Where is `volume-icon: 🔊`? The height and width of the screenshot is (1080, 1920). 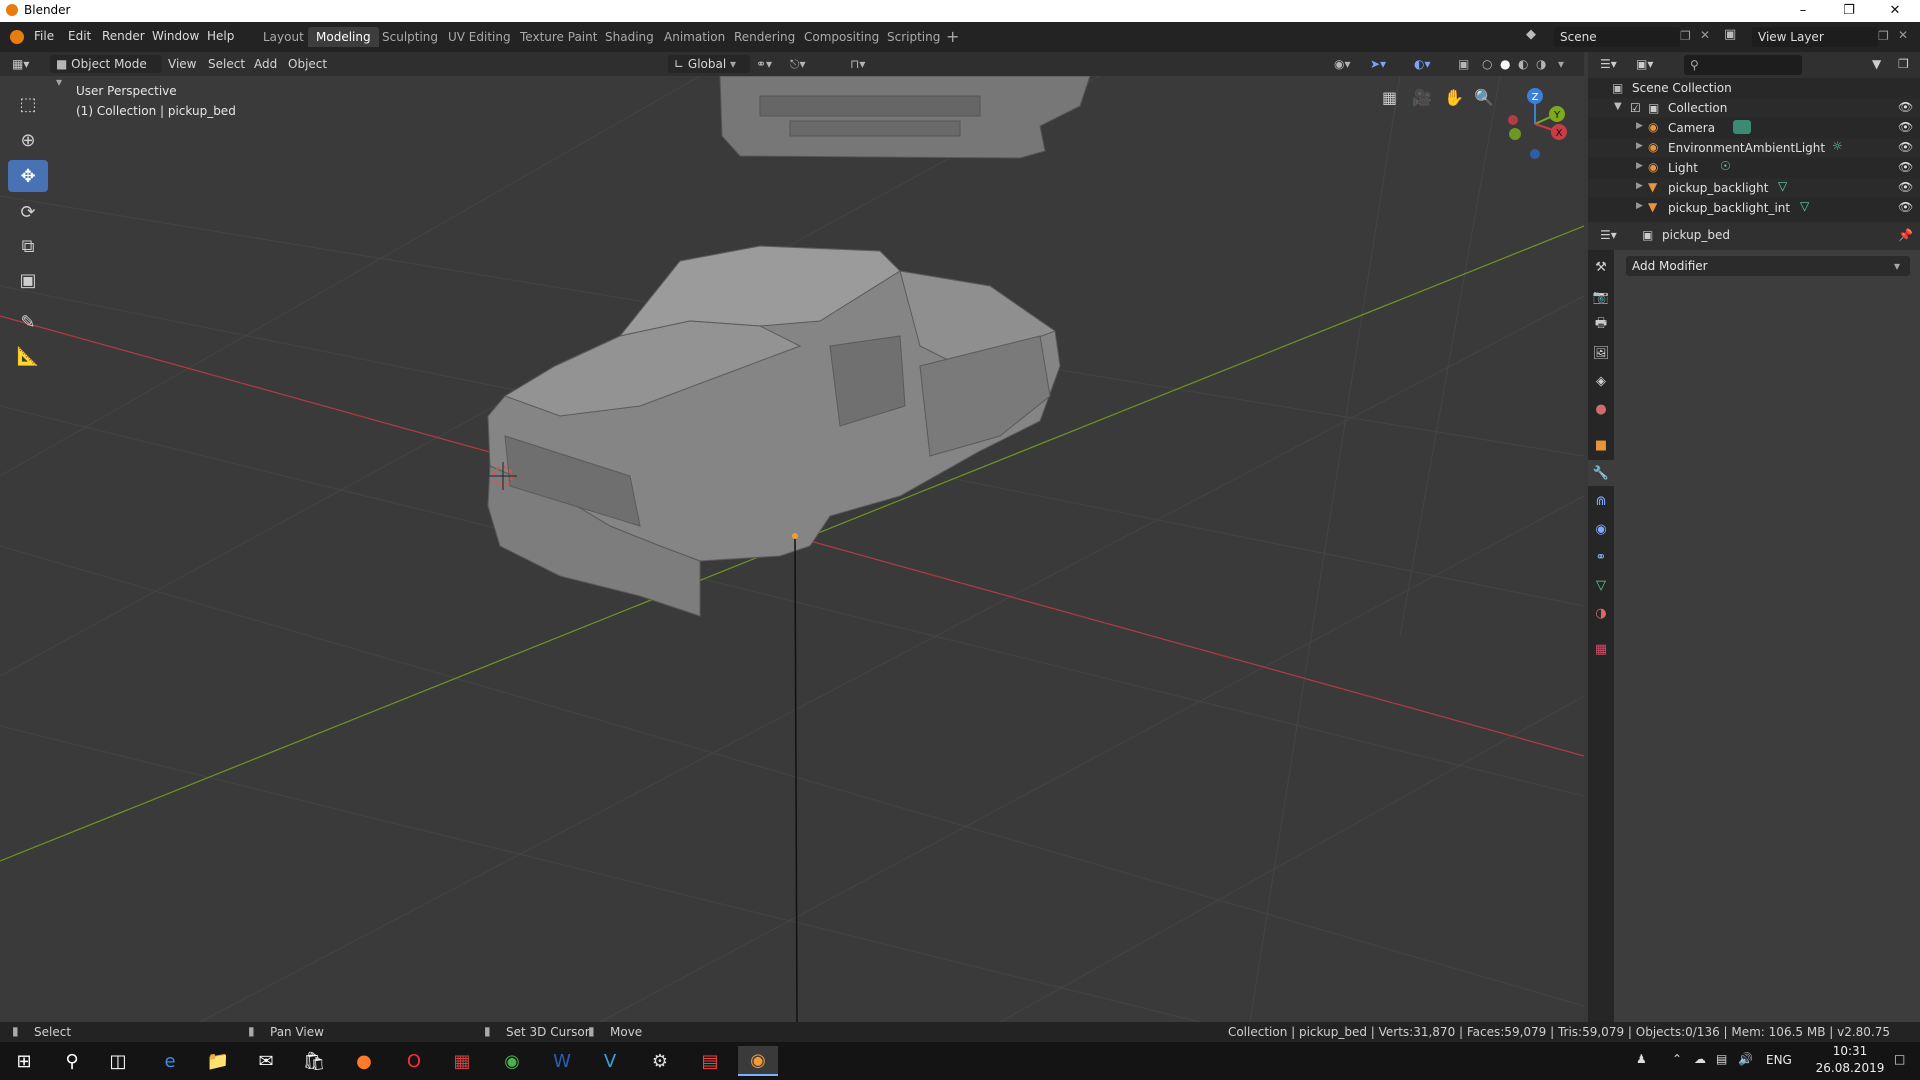 volume-icon: 🔊 is located at coordinates (1745, 1059).